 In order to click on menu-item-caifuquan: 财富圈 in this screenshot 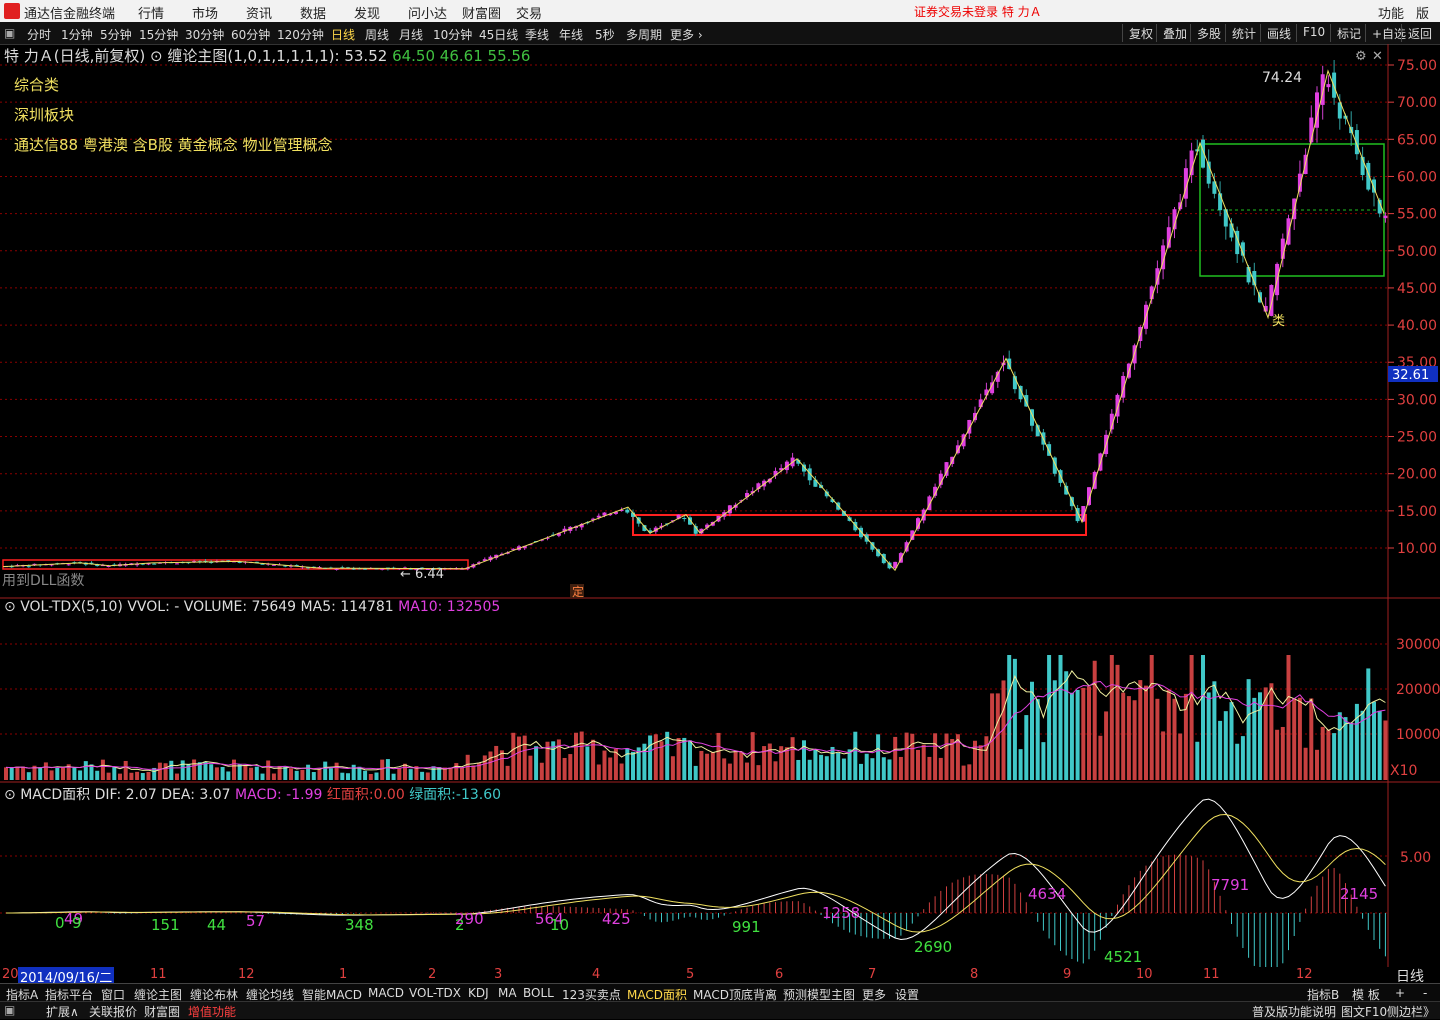, I will do `click(489, 12)`.